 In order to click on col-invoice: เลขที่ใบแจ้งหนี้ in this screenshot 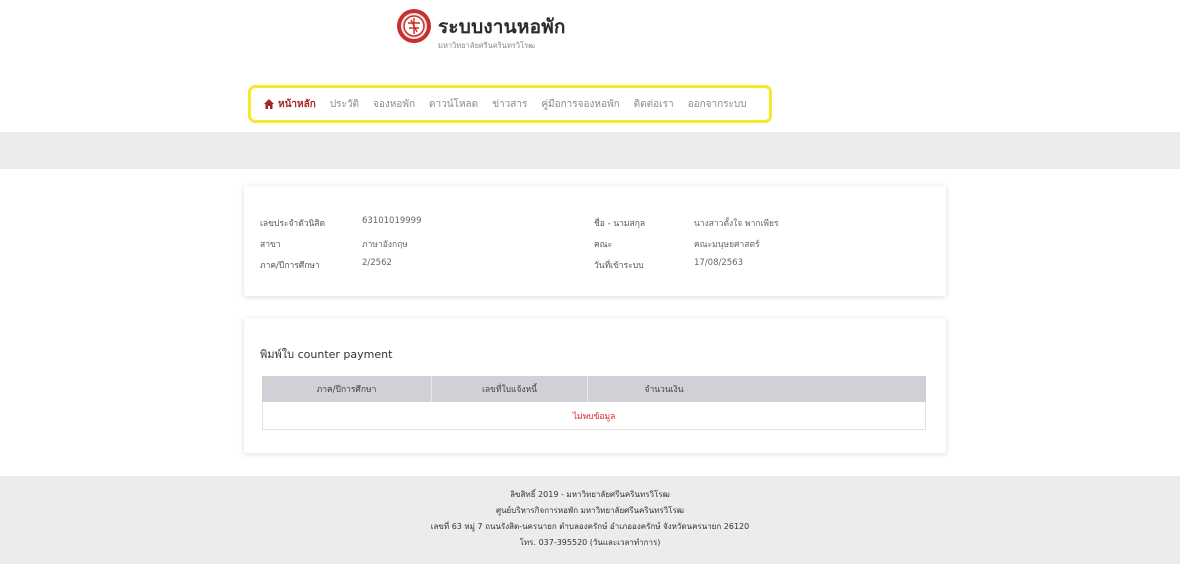, I will do `click(510, 389)`.